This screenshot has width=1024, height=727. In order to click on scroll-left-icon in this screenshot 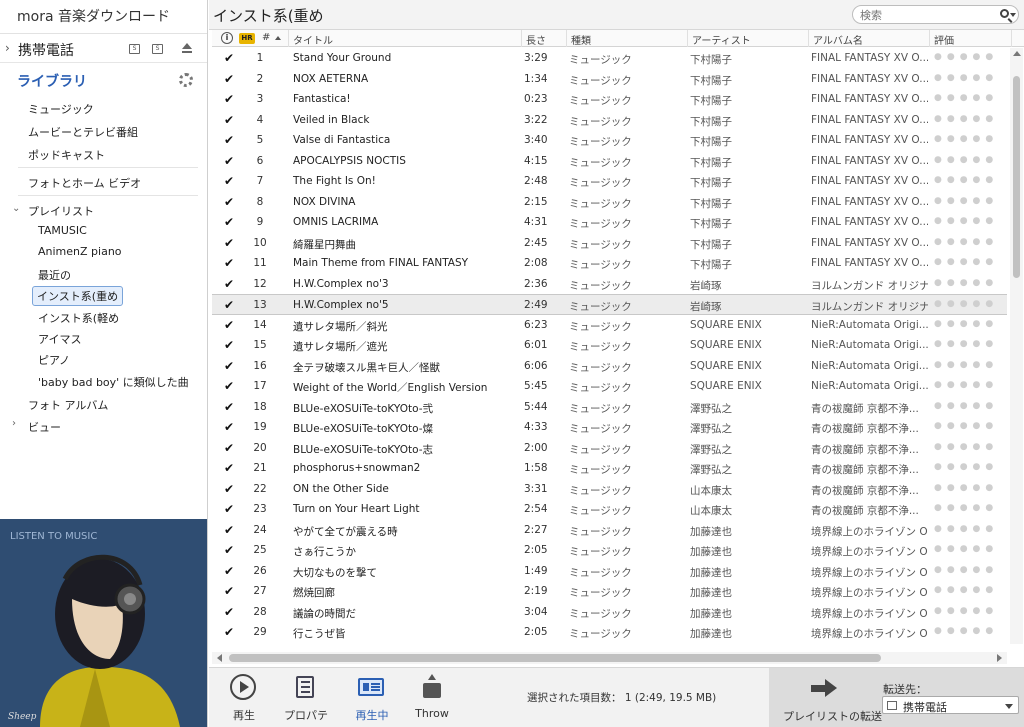, I will do `click(219, 658)`.